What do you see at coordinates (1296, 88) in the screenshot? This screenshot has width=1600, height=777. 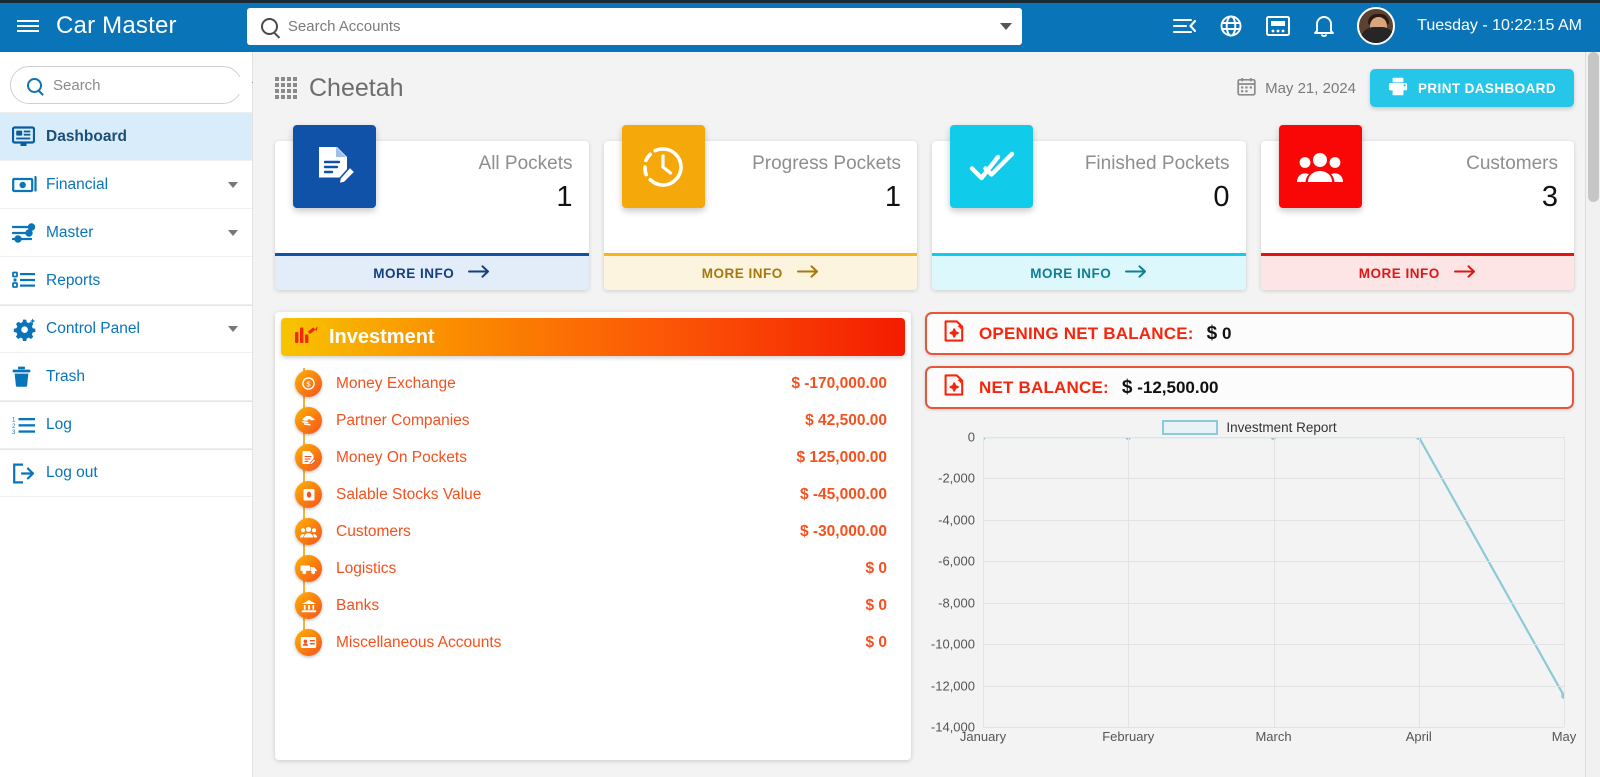 I see `dashboard-date: May 21, 2024` at bounding box center [1296, 88].